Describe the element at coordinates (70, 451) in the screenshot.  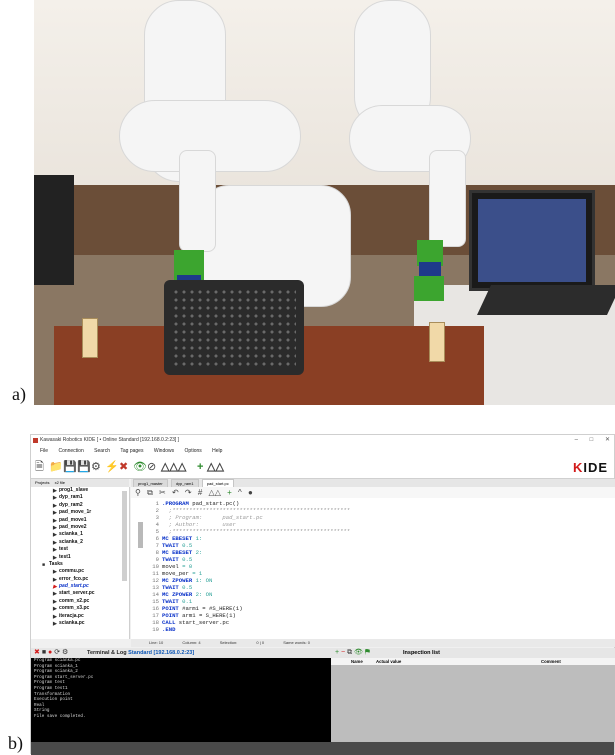
I see `menu-connection: Connection` at that location.